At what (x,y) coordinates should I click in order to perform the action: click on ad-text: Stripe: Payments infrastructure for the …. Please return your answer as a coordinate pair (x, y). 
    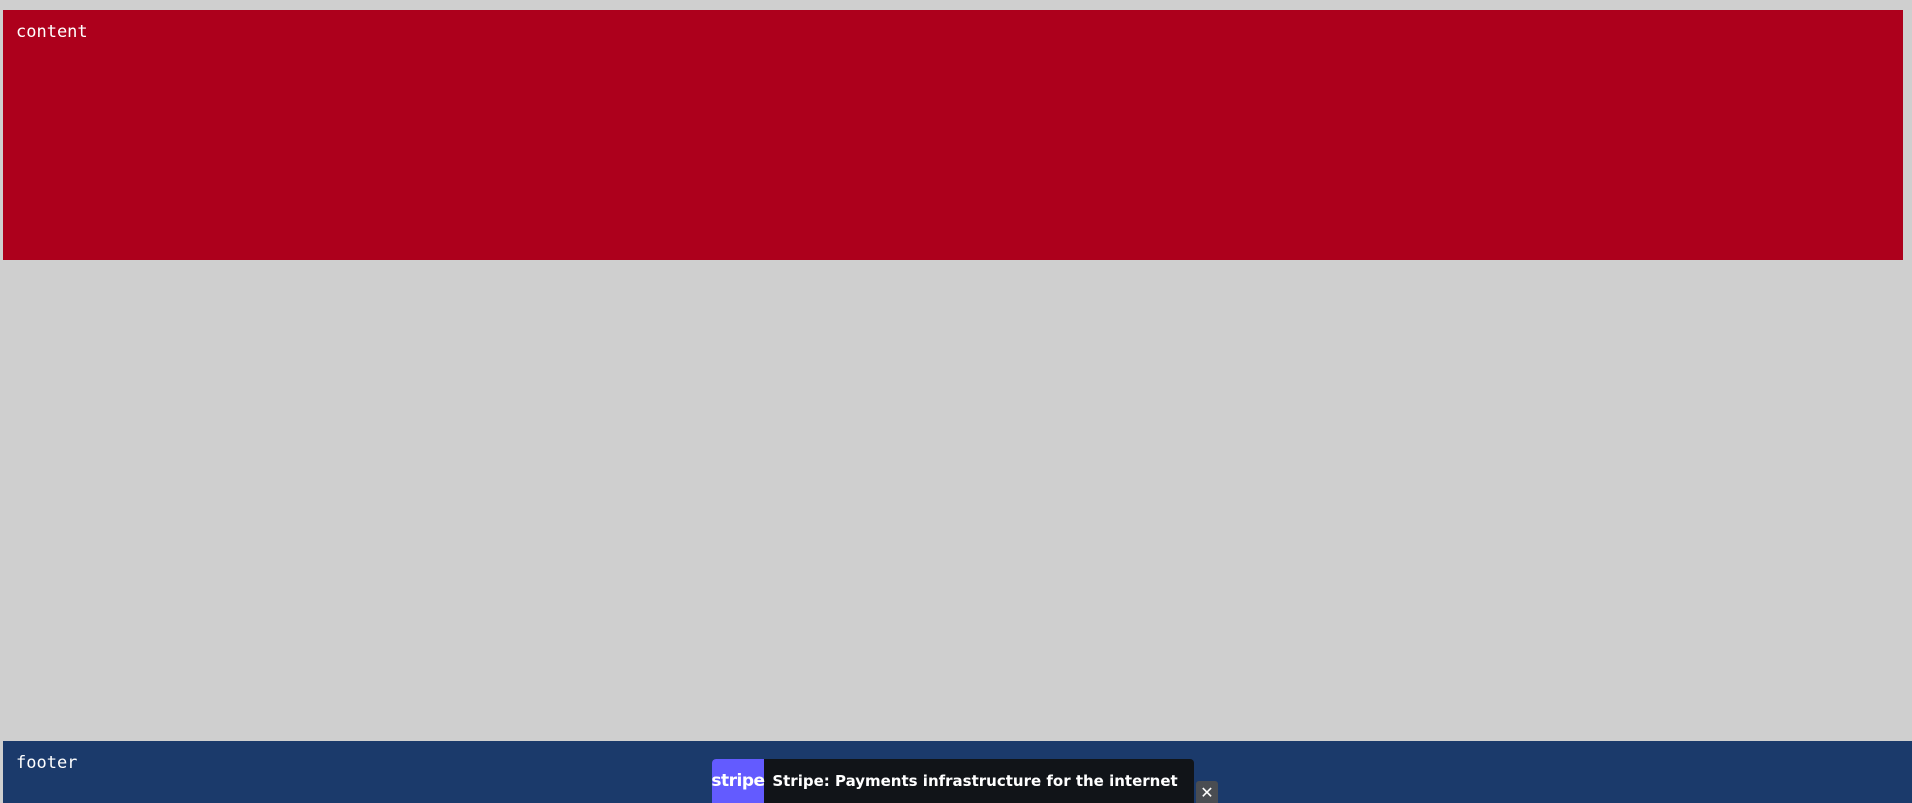
    Looking at the image, I should click on (979, 781).